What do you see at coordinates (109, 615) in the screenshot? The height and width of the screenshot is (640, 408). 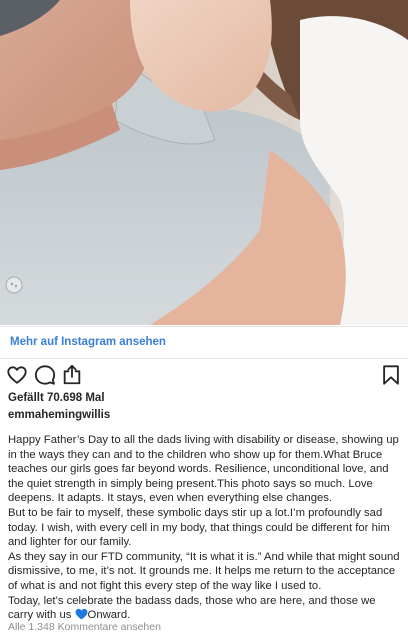 I see `caption-paragraph-4-end: Onward.` at bounding box center [109, 615].